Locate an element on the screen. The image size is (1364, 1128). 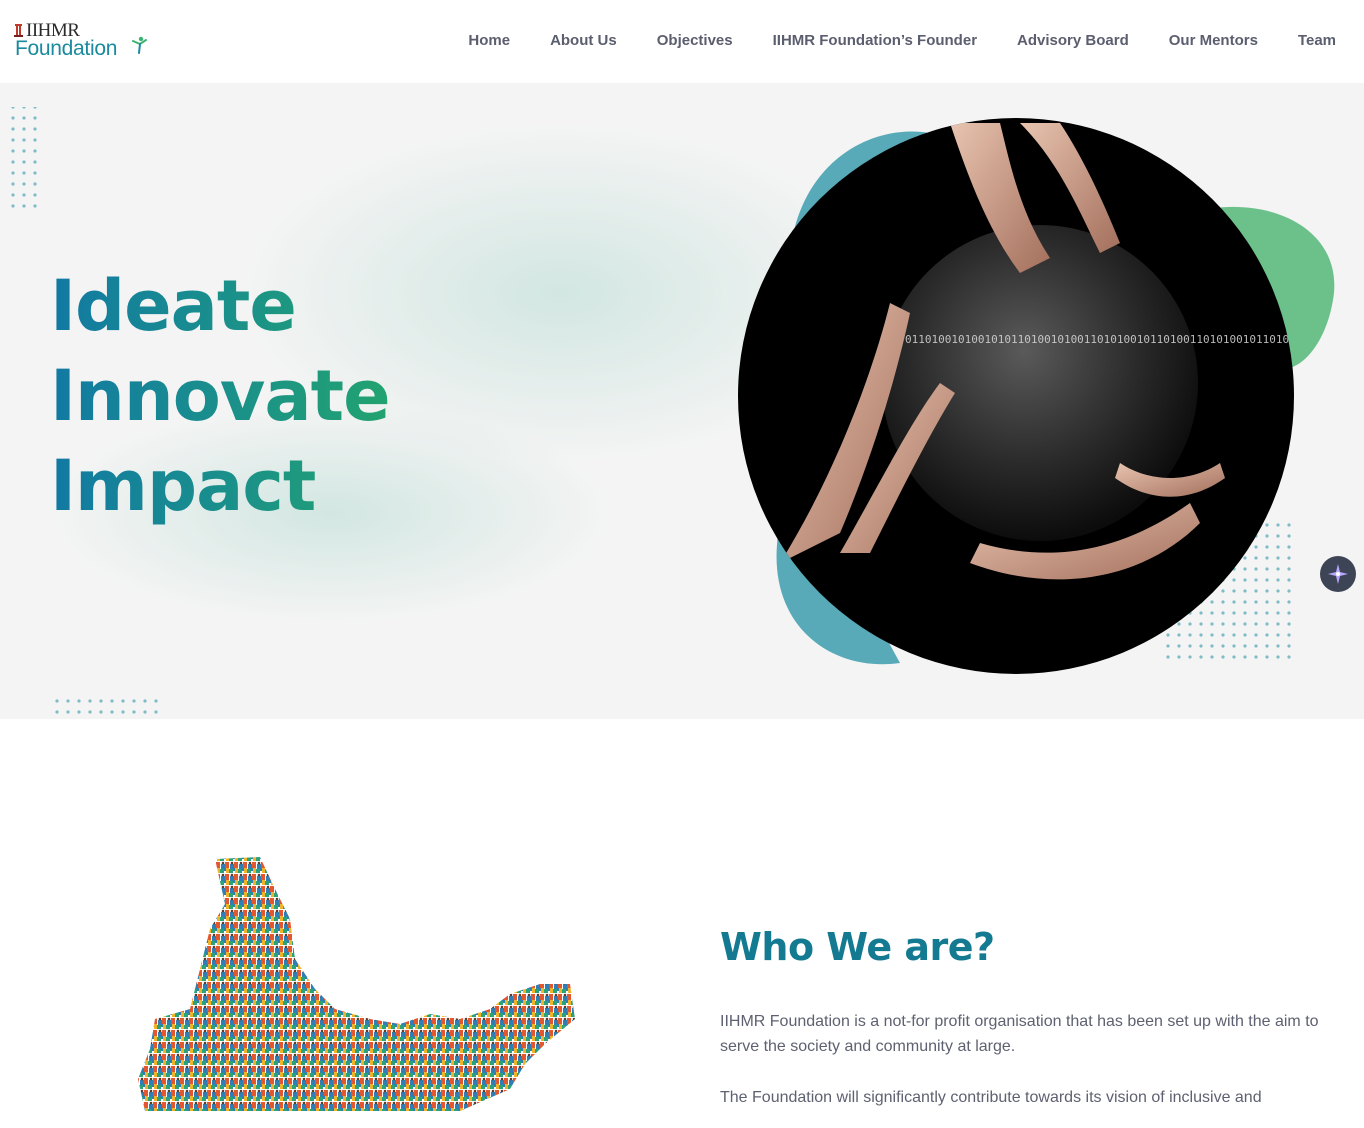
headline-innovate: Innovate is located at coordinates (220, 396).